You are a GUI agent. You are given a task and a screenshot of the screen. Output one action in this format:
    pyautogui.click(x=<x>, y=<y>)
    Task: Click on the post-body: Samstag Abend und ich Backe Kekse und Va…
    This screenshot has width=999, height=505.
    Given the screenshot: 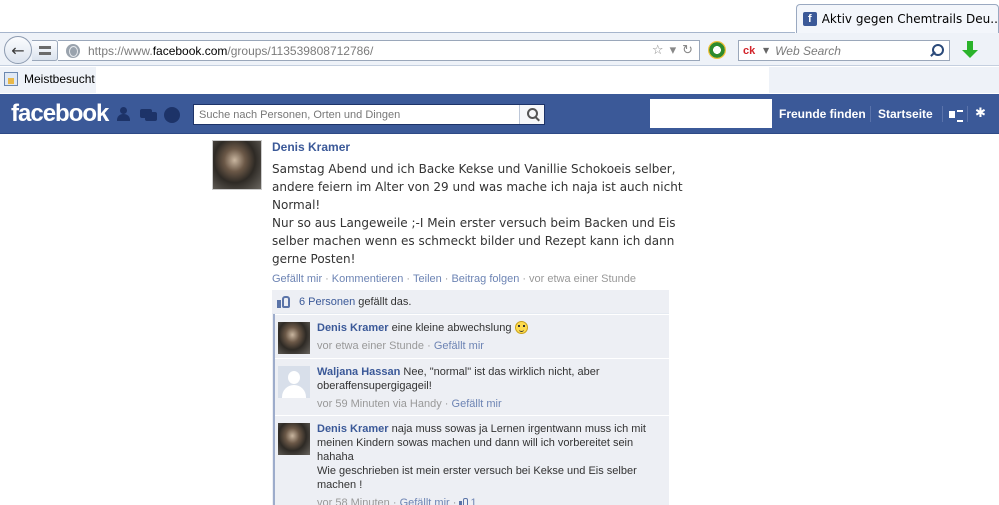 What is the action you would take?
    pyautogui.click(x=487, y=214)
    